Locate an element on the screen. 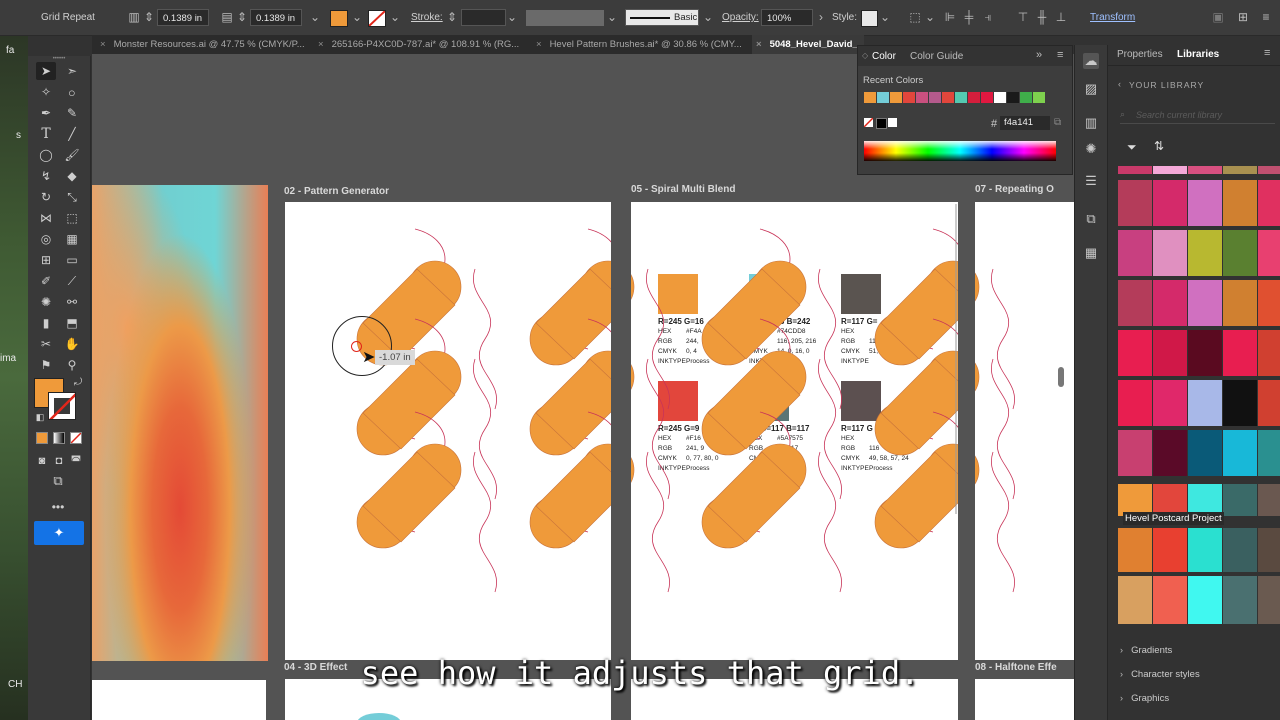 This screenshot has width=1280, height=720. isolate-icon: ▣ is located at coordinates (1218, 17).